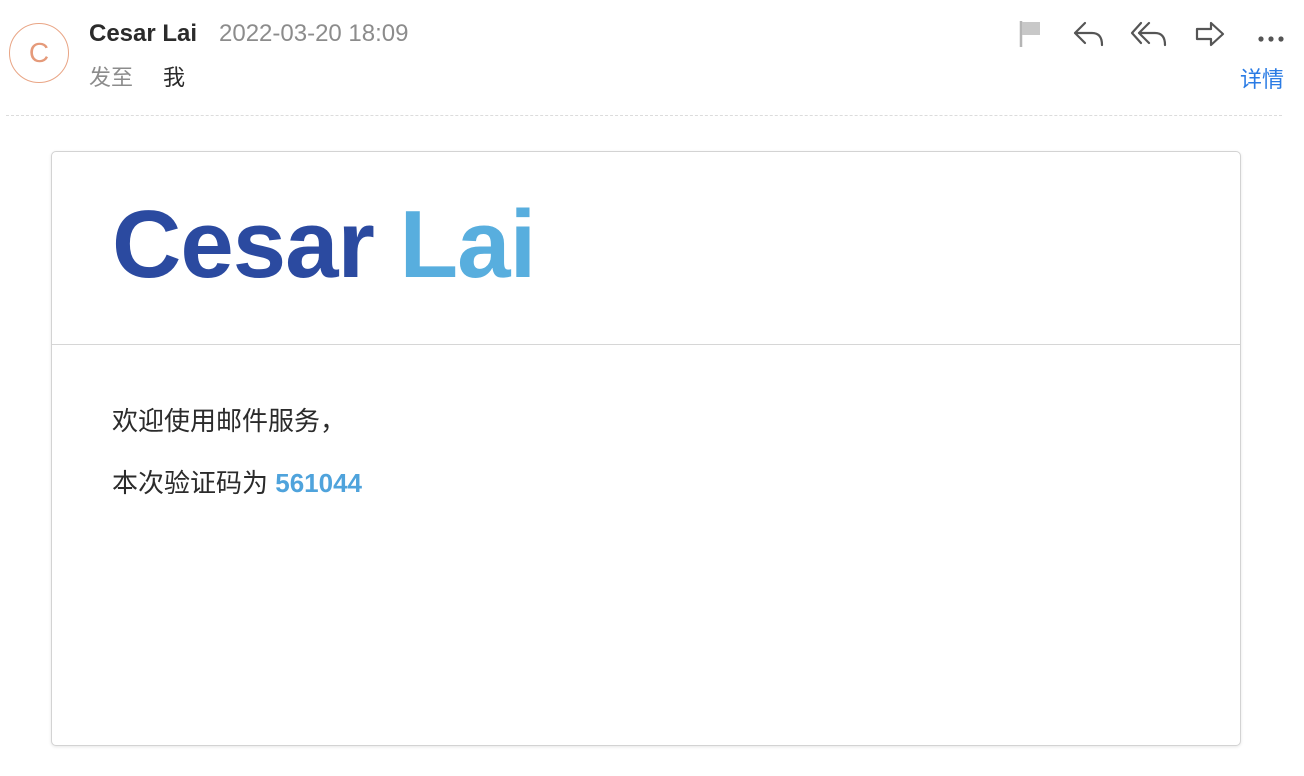  What do you see at coordinates (111, 77) in the screenshot?
I see `recipient-label: 发至` at bounding box center [111, 77].